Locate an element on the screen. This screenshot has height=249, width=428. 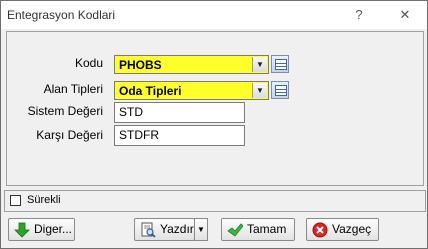
tamam-button: Tamam is located at coordinates (258, 229).